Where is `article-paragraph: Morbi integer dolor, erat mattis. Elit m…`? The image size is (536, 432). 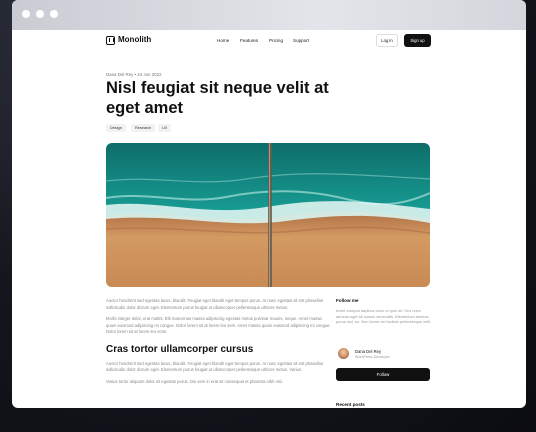
article-paragraph: Morbi integer dolor, erat mattis. Elit m… is located at coordinates (218, 325).